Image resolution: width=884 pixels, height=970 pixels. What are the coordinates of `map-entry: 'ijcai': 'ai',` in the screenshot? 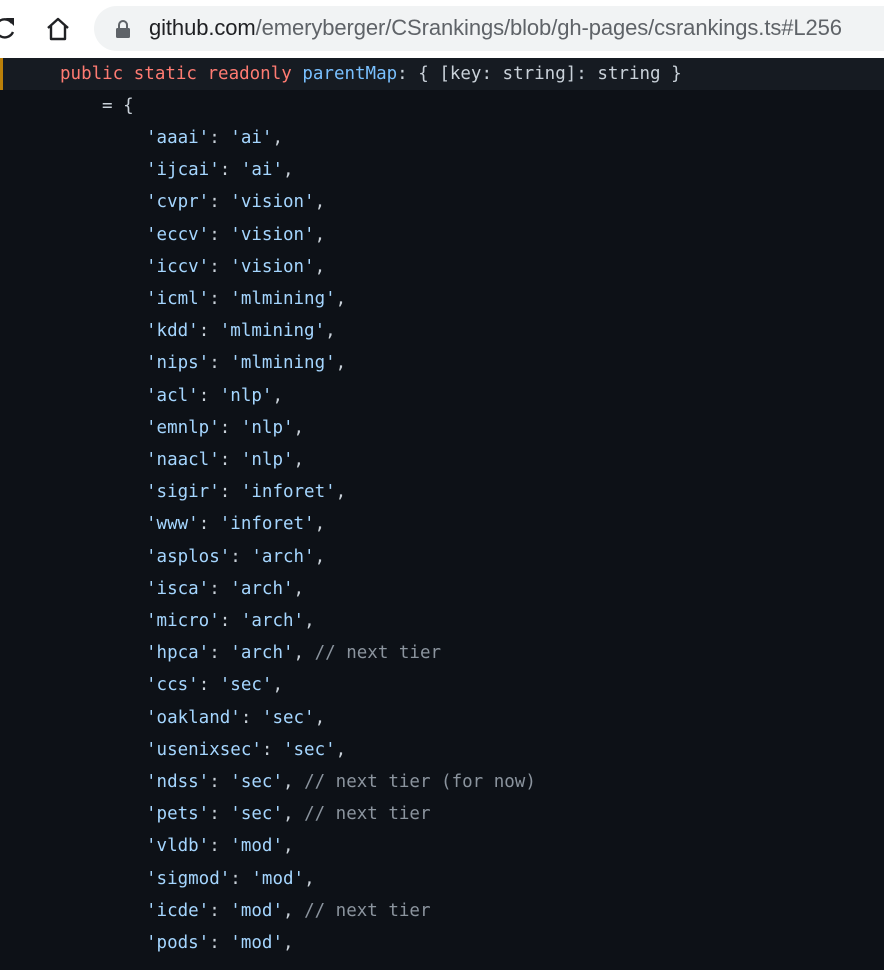 It's located at (220, 170).